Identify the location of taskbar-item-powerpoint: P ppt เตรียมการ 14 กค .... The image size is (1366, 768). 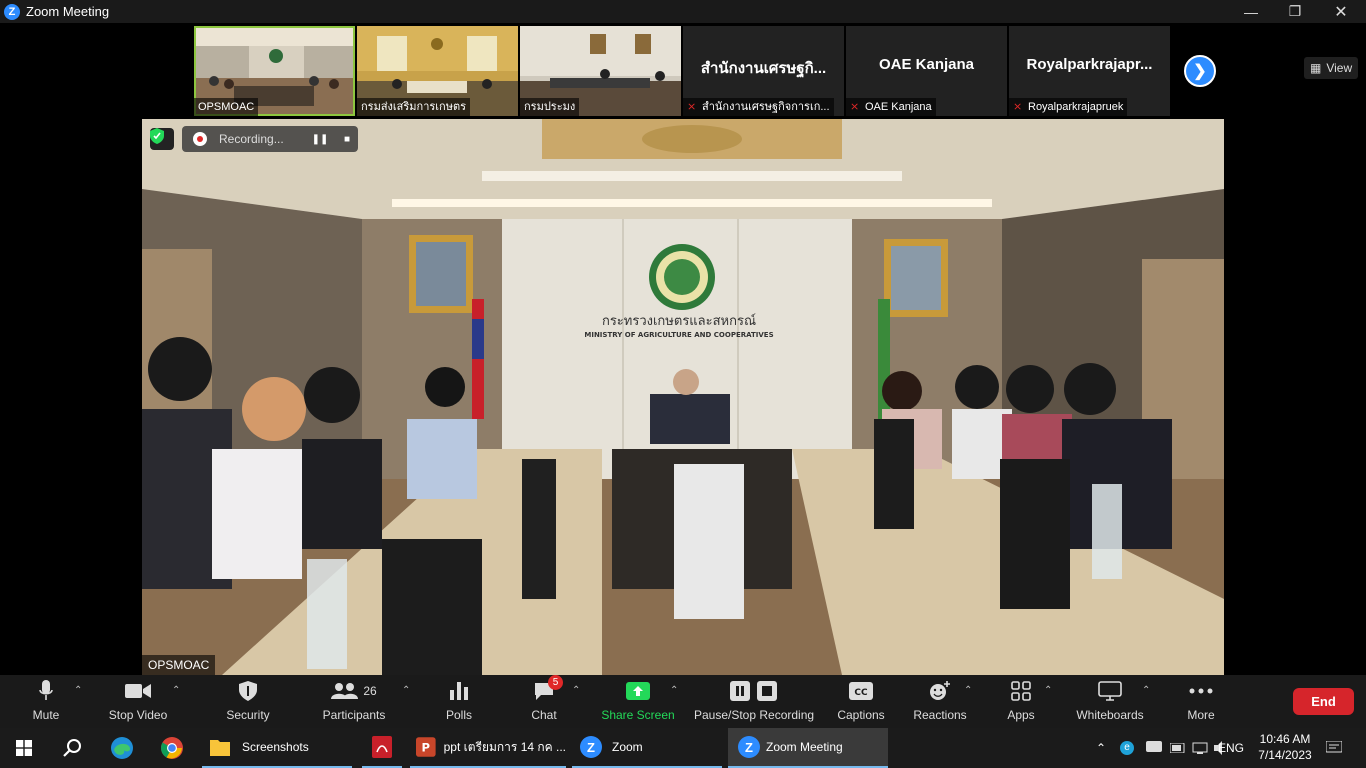
(488, 748).